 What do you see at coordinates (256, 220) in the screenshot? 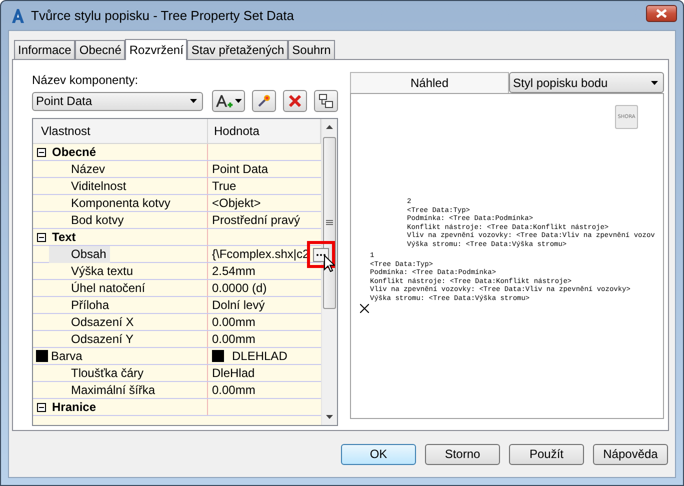
I see `property-value: Prostřední pravý` at bounding box center [256, 220].